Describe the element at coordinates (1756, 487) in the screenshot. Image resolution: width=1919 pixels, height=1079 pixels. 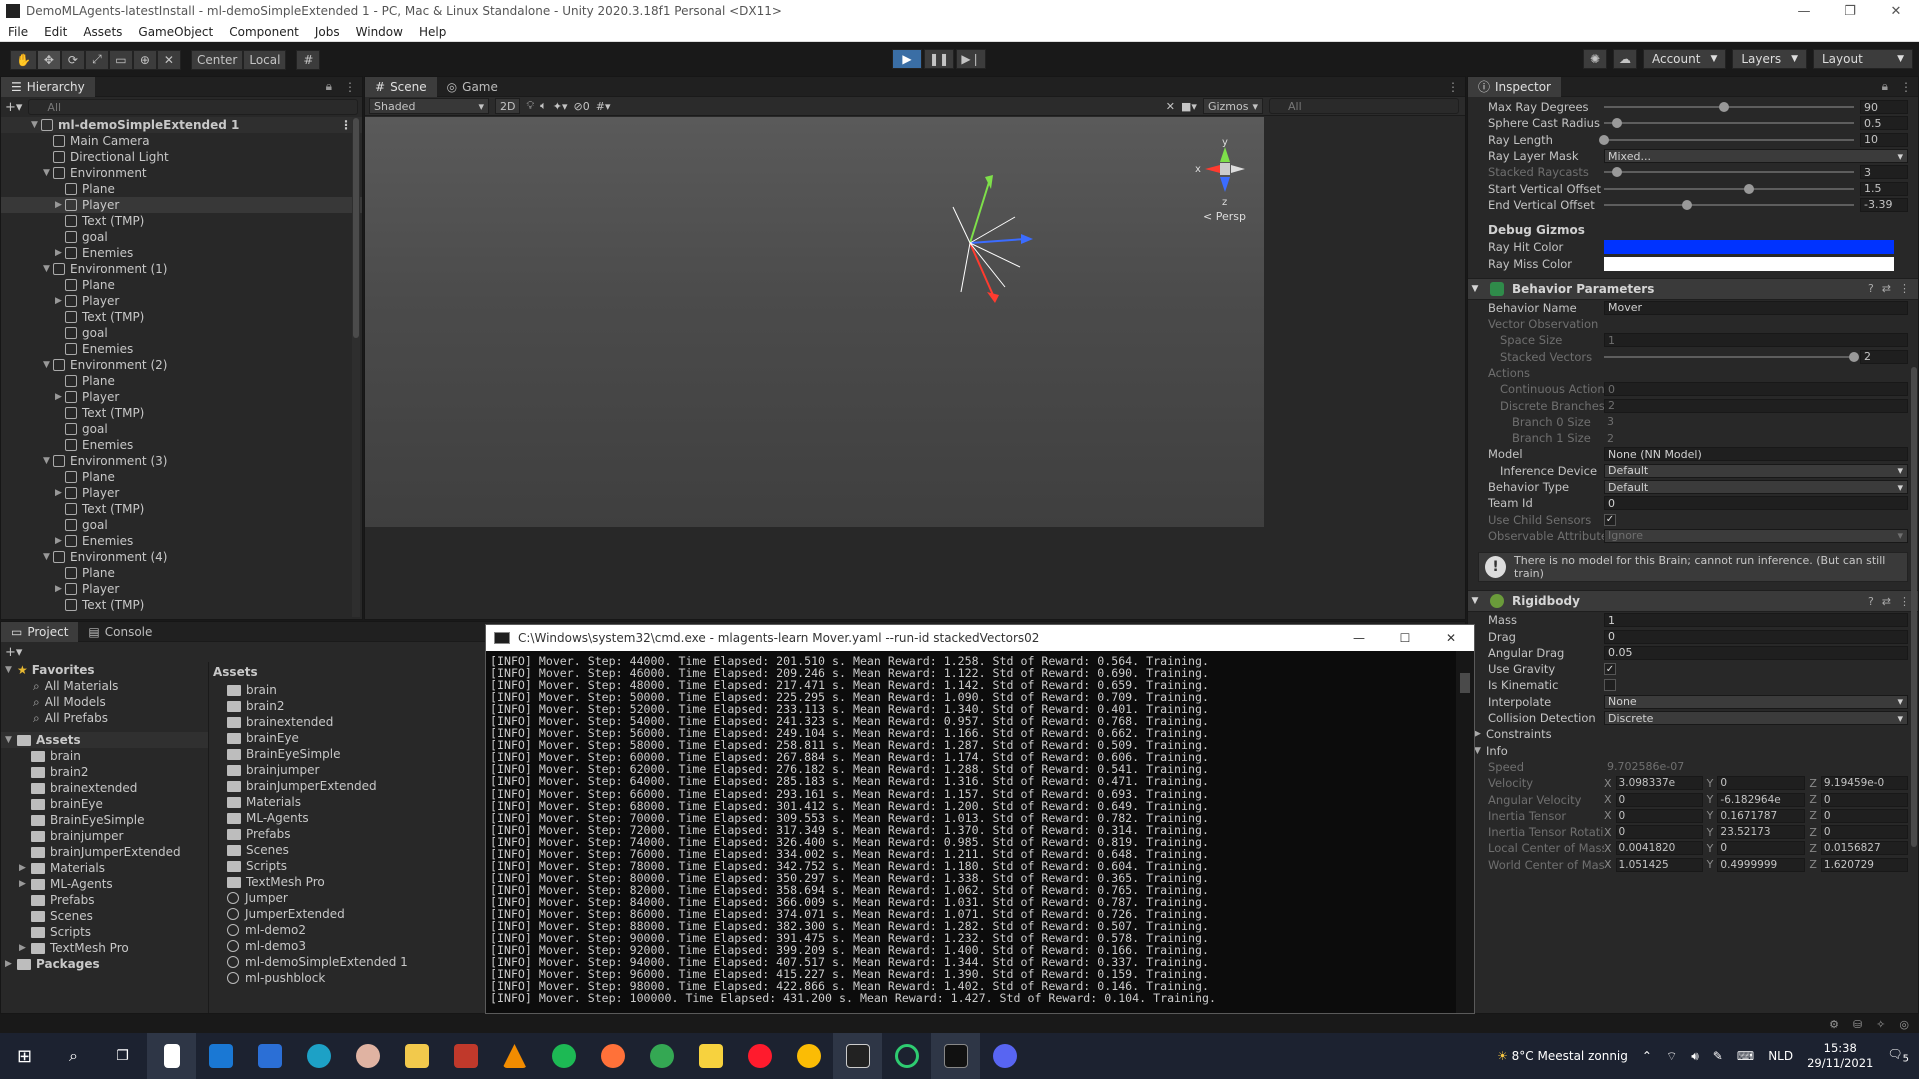
I see `dropdown-field: Default ▾` at that location.